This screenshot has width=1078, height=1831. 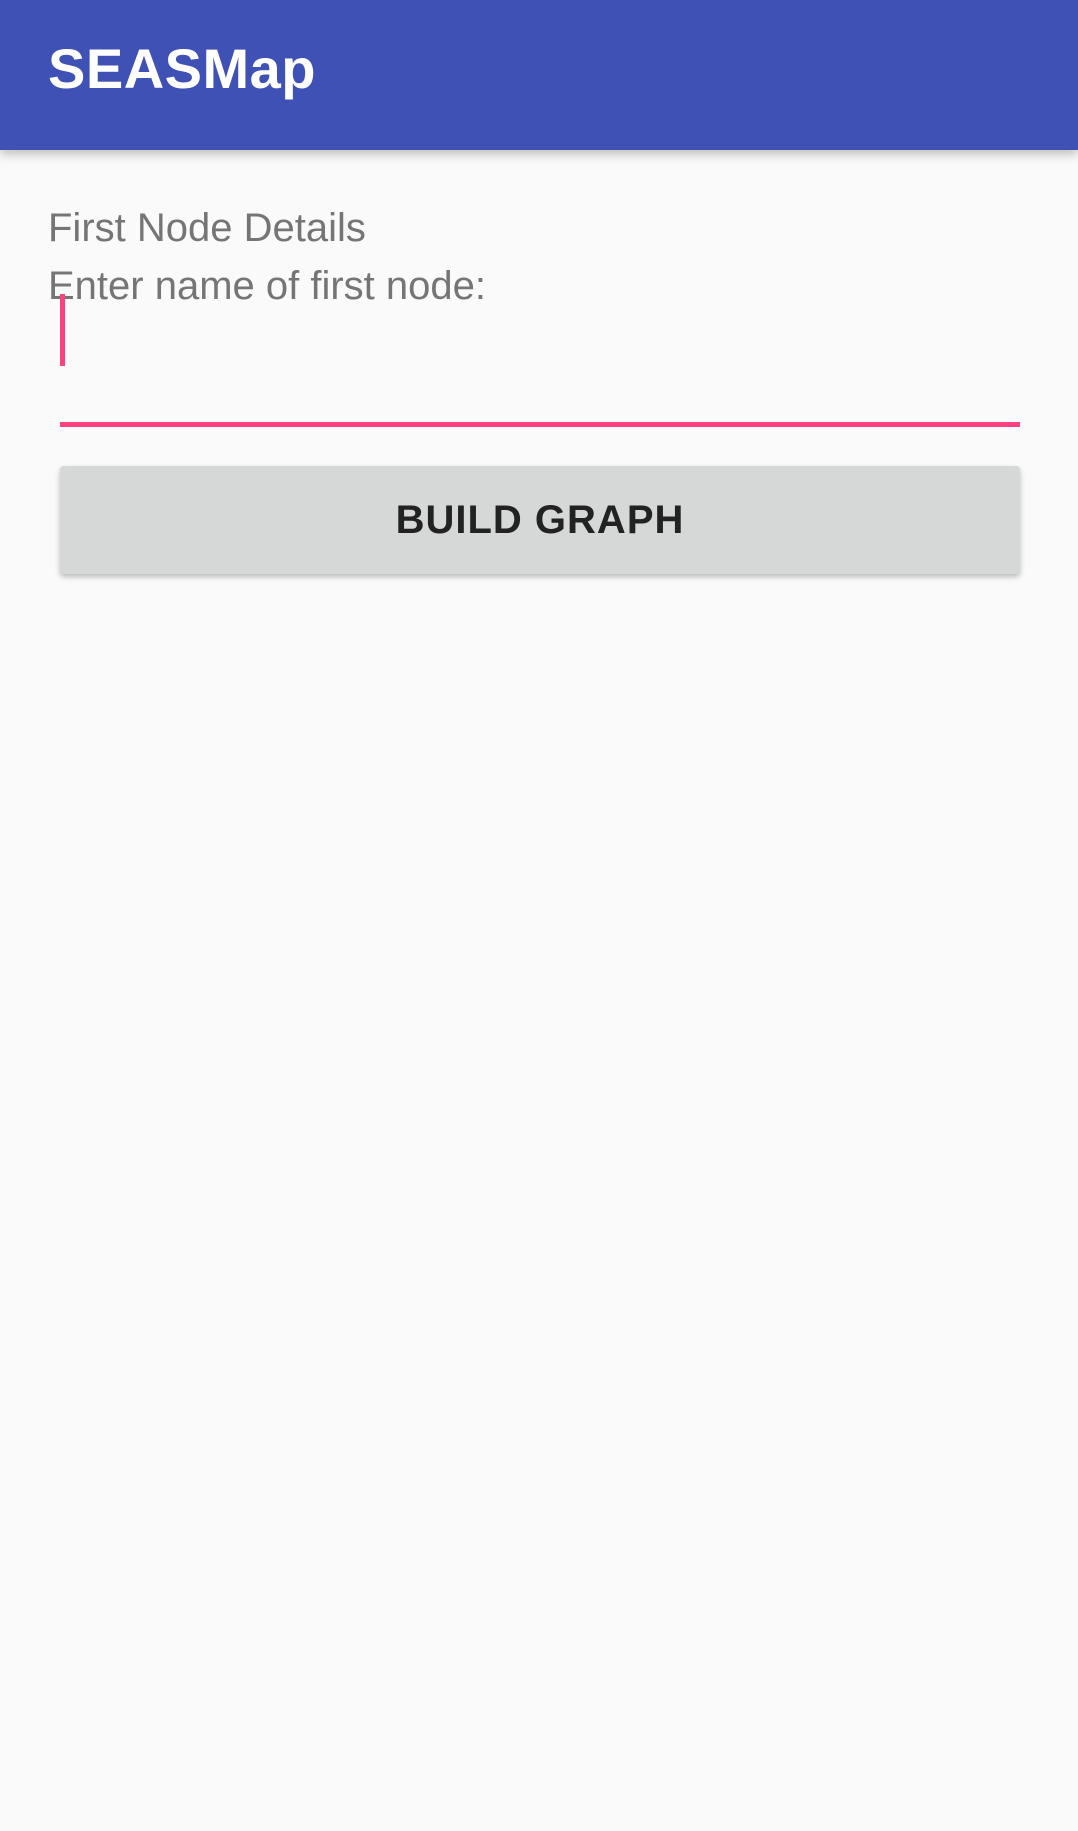 What do you see at coordinates (182, 68) in the screenshot?
I see `app-title: SEASMap` at bounding box center [182, 68].